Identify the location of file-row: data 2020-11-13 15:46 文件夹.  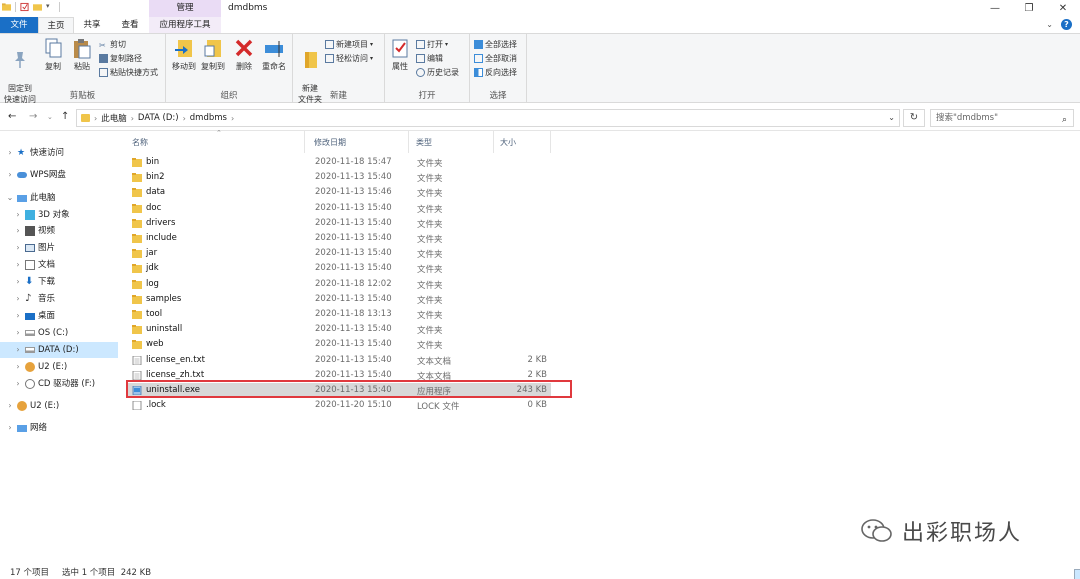
(338, 192).